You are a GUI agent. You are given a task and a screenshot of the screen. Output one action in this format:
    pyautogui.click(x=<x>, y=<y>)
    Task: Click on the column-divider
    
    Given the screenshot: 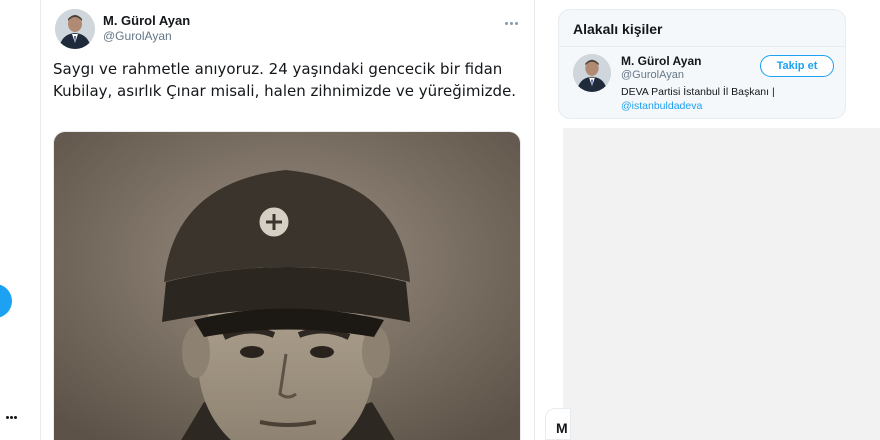 What is the action you would take?
    pyautogui.click(x=534, y=220)
    